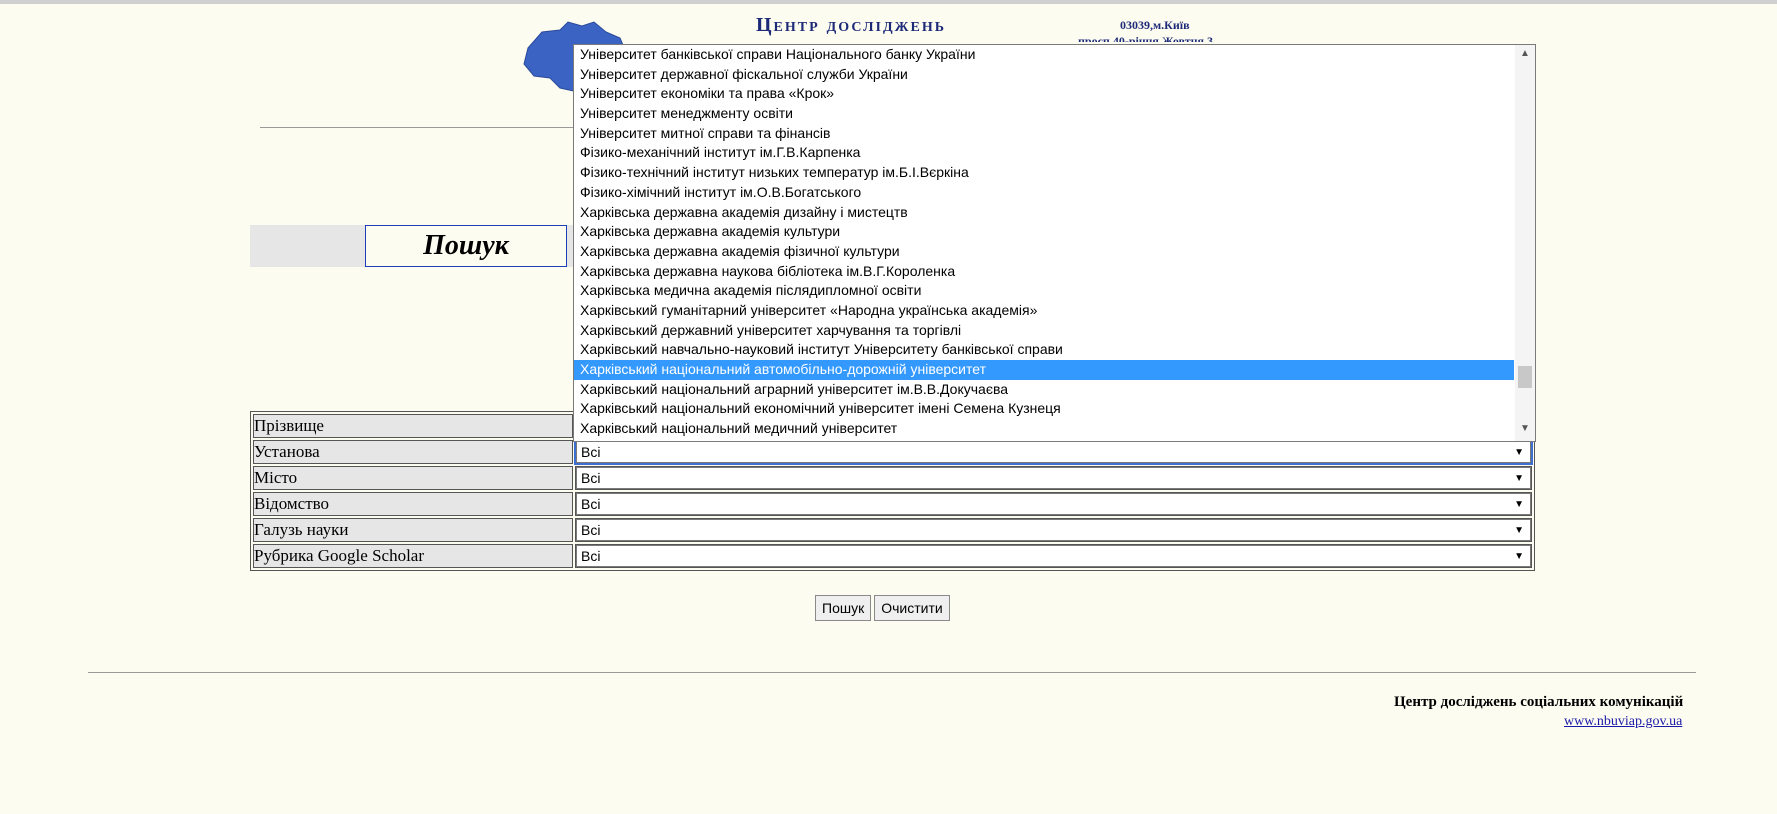 The width and height of the screenshot is (1777, 814). I want to click on dropdown-option: Харківська державна академія культури, so click(1044, 232).